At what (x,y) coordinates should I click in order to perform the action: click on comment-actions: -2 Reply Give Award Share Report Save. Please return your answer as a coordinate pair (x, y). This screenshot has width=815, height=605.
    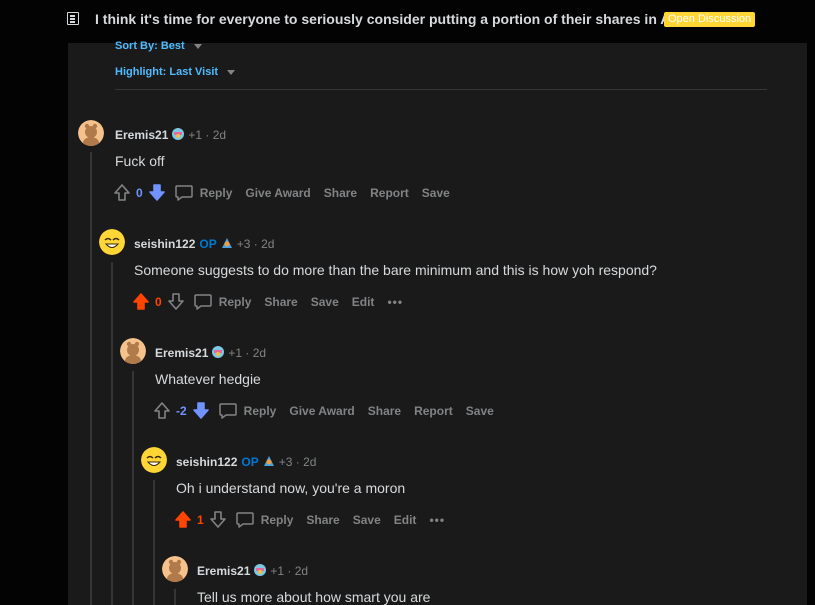
    Looking at the image, I should click on (330, 410).